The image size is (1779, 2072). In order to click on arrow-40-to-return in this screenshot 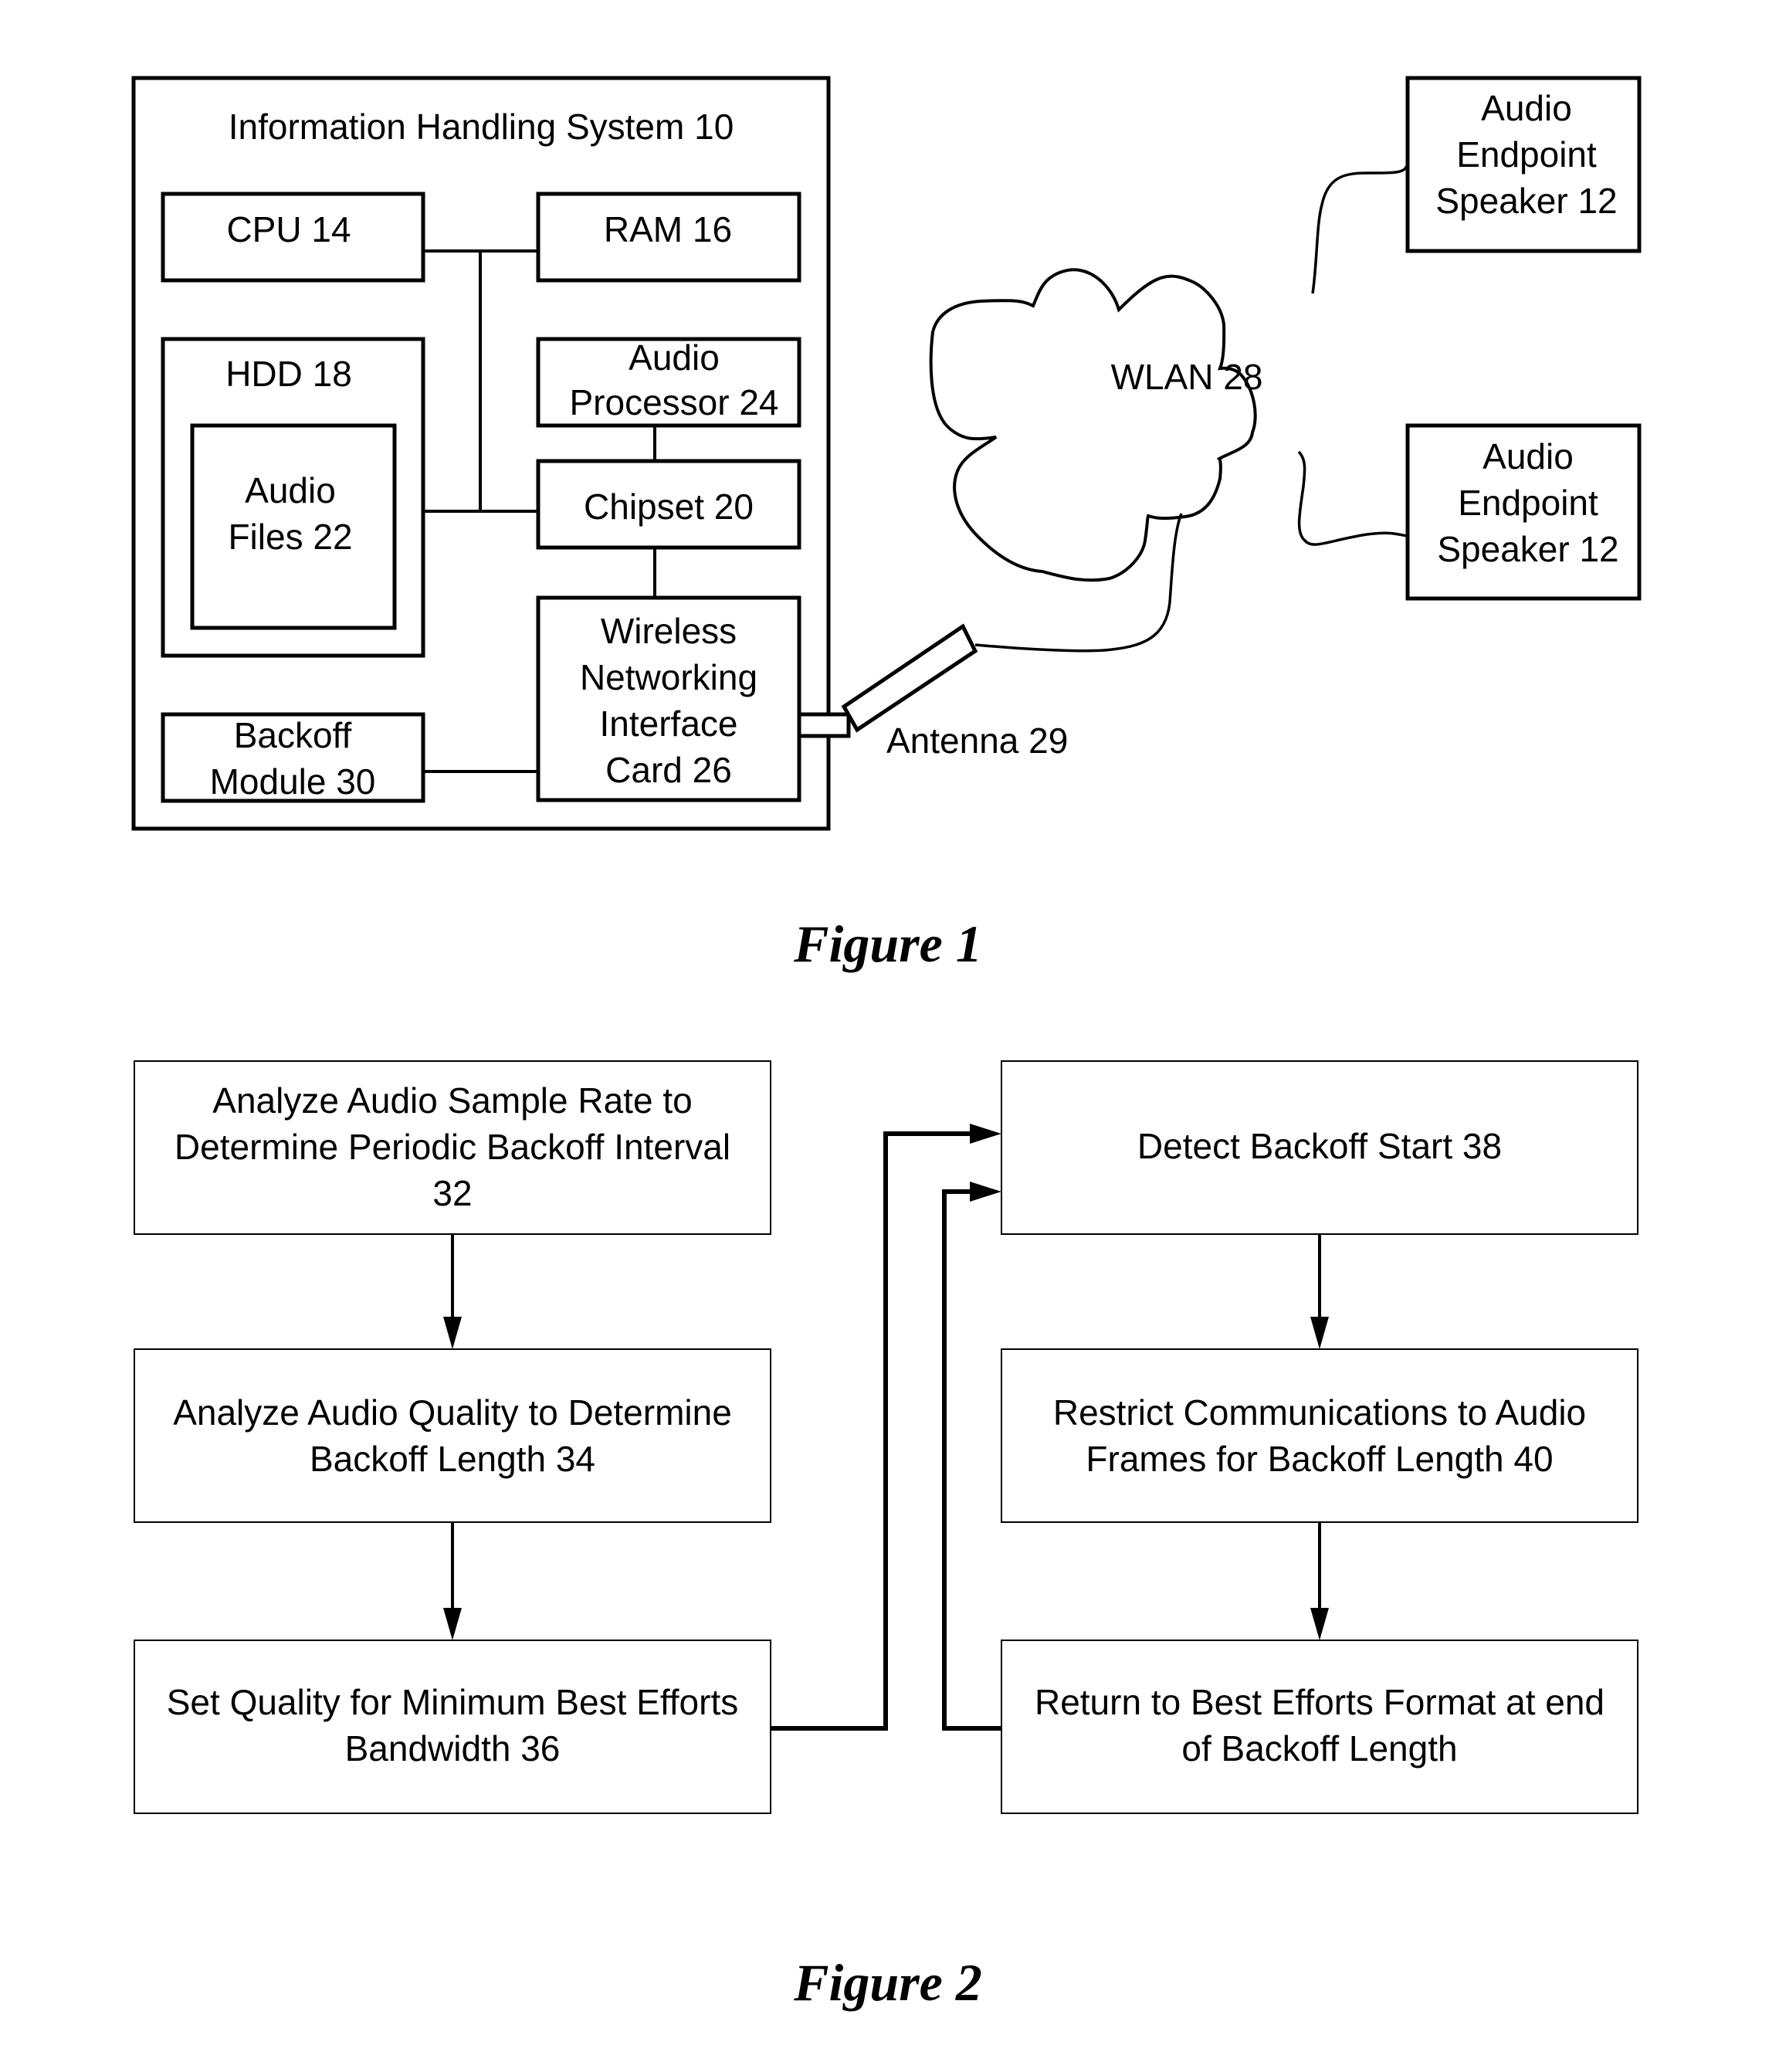, I will do `click(1319, 1581)`.